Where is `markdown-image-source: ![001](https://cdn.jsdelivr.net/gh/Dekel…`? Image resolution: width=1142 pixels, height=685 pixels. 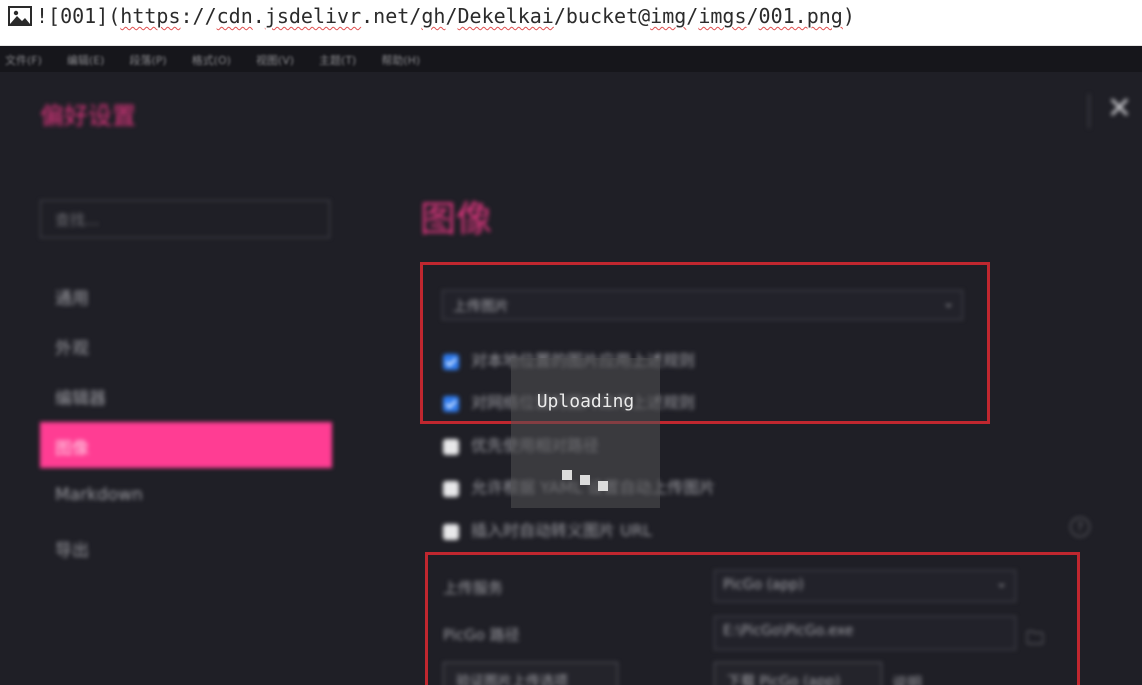
markdown-image-source: ![001](https://cdn.jsdelivr.net/gh/Dekel… is located at coordinates (445, 16).